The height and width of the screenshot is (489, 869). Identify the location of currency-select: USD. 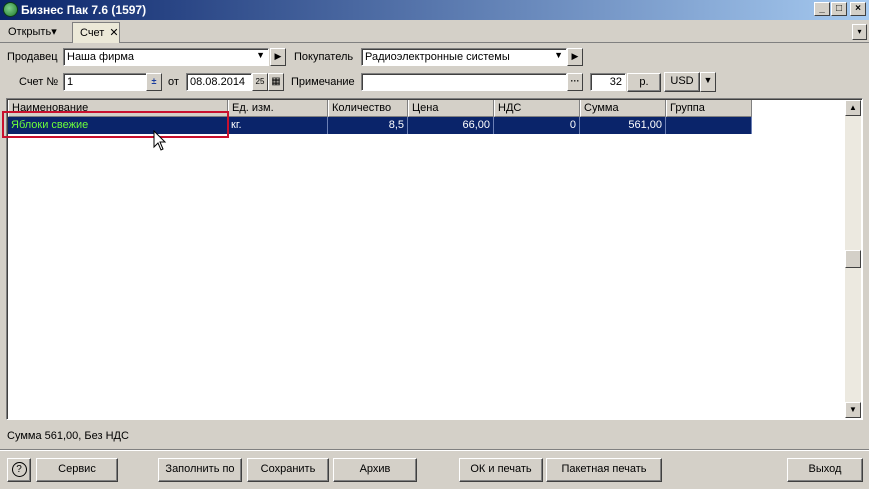
(682, 82).